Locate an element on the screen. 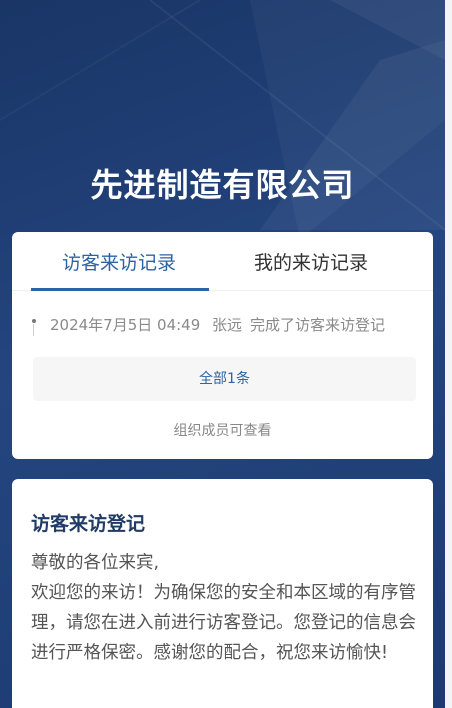 The image size is (452, 708). tab-my-records: 我的来访记录 is located at coordinates (311, 261).